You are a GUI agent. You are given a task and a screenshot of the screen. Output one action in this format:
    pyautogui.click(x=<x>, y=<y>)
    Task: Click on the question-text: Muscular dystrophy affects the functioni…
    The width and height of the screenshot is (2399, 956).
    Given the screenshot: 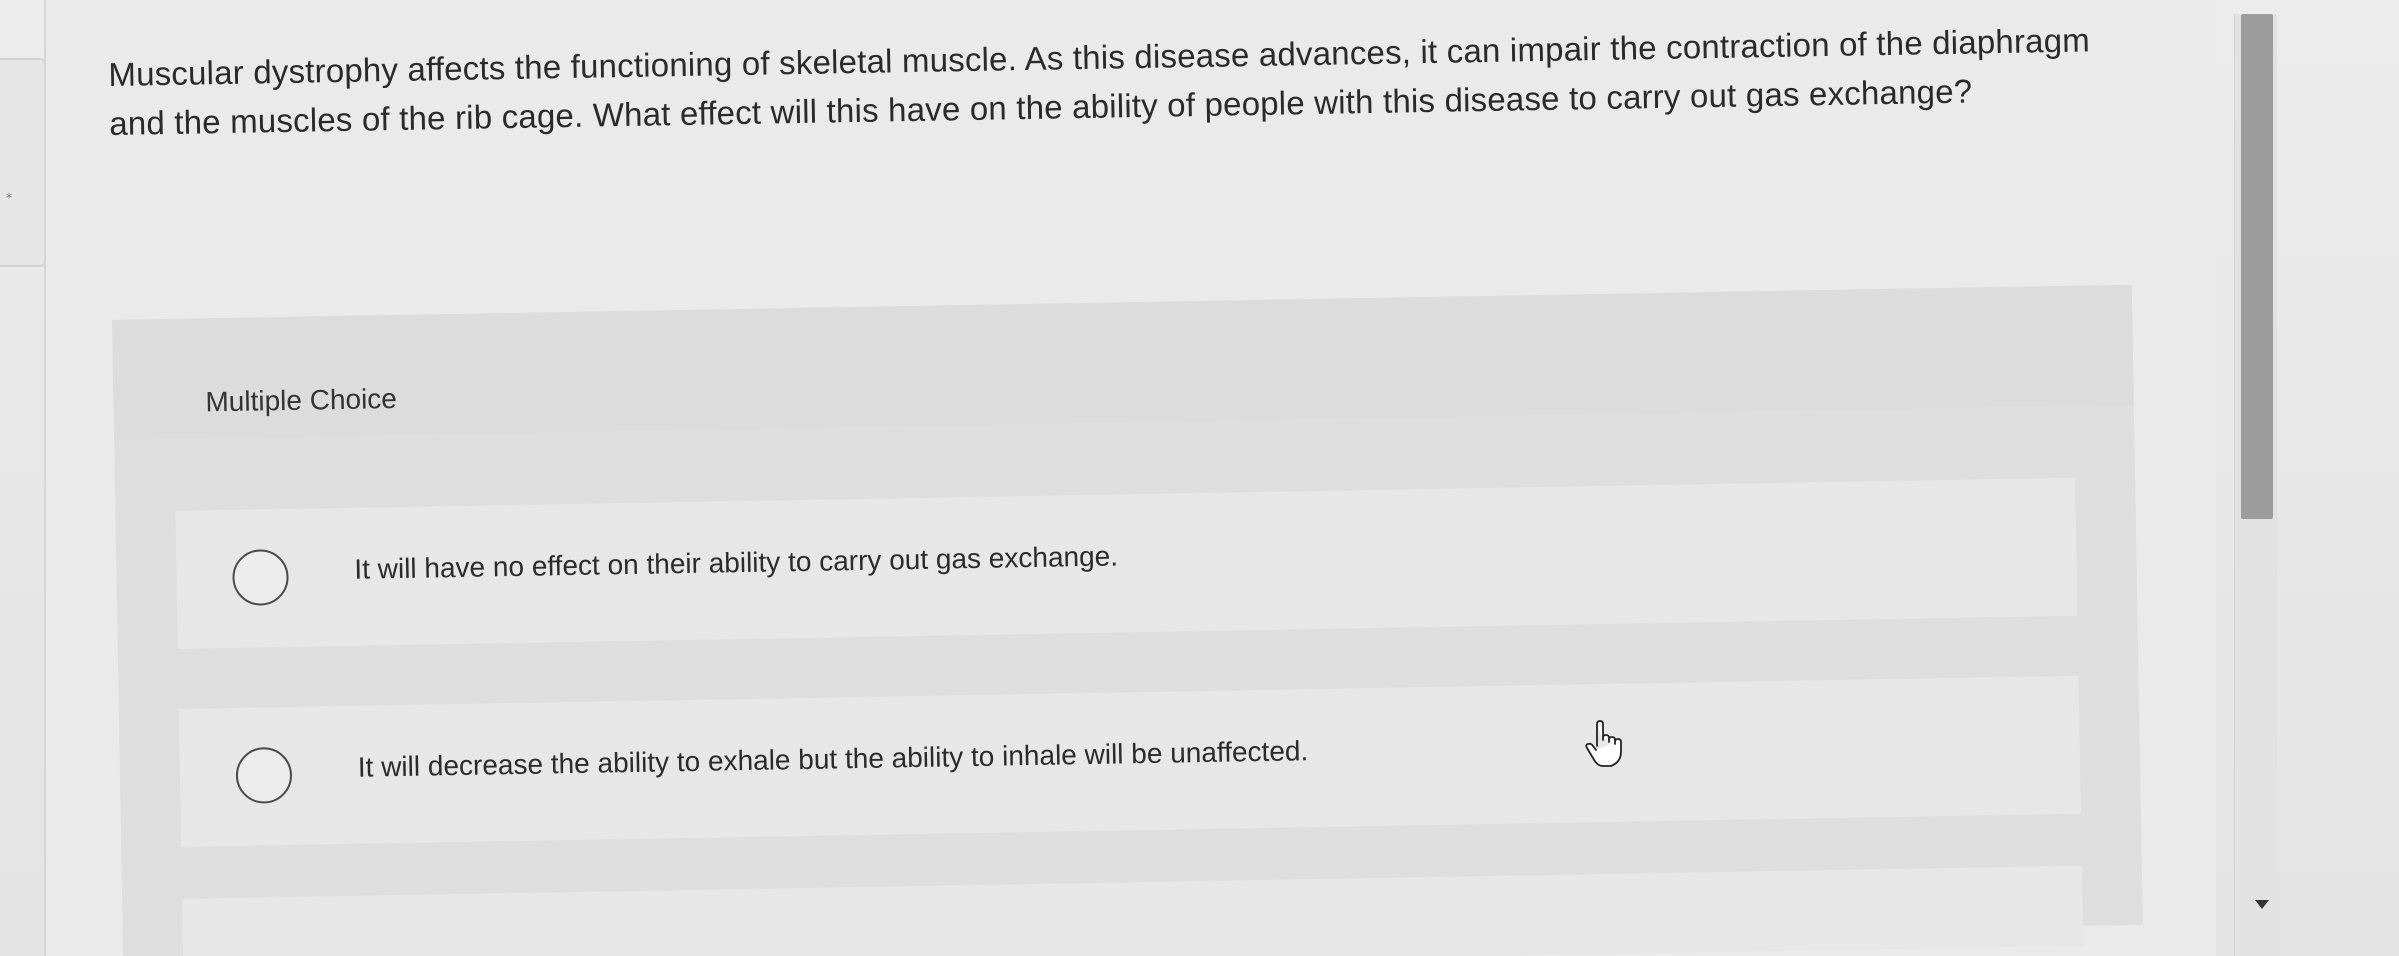 What is the action you would take?
    pyautogui.click(x=1099, y=81)
    